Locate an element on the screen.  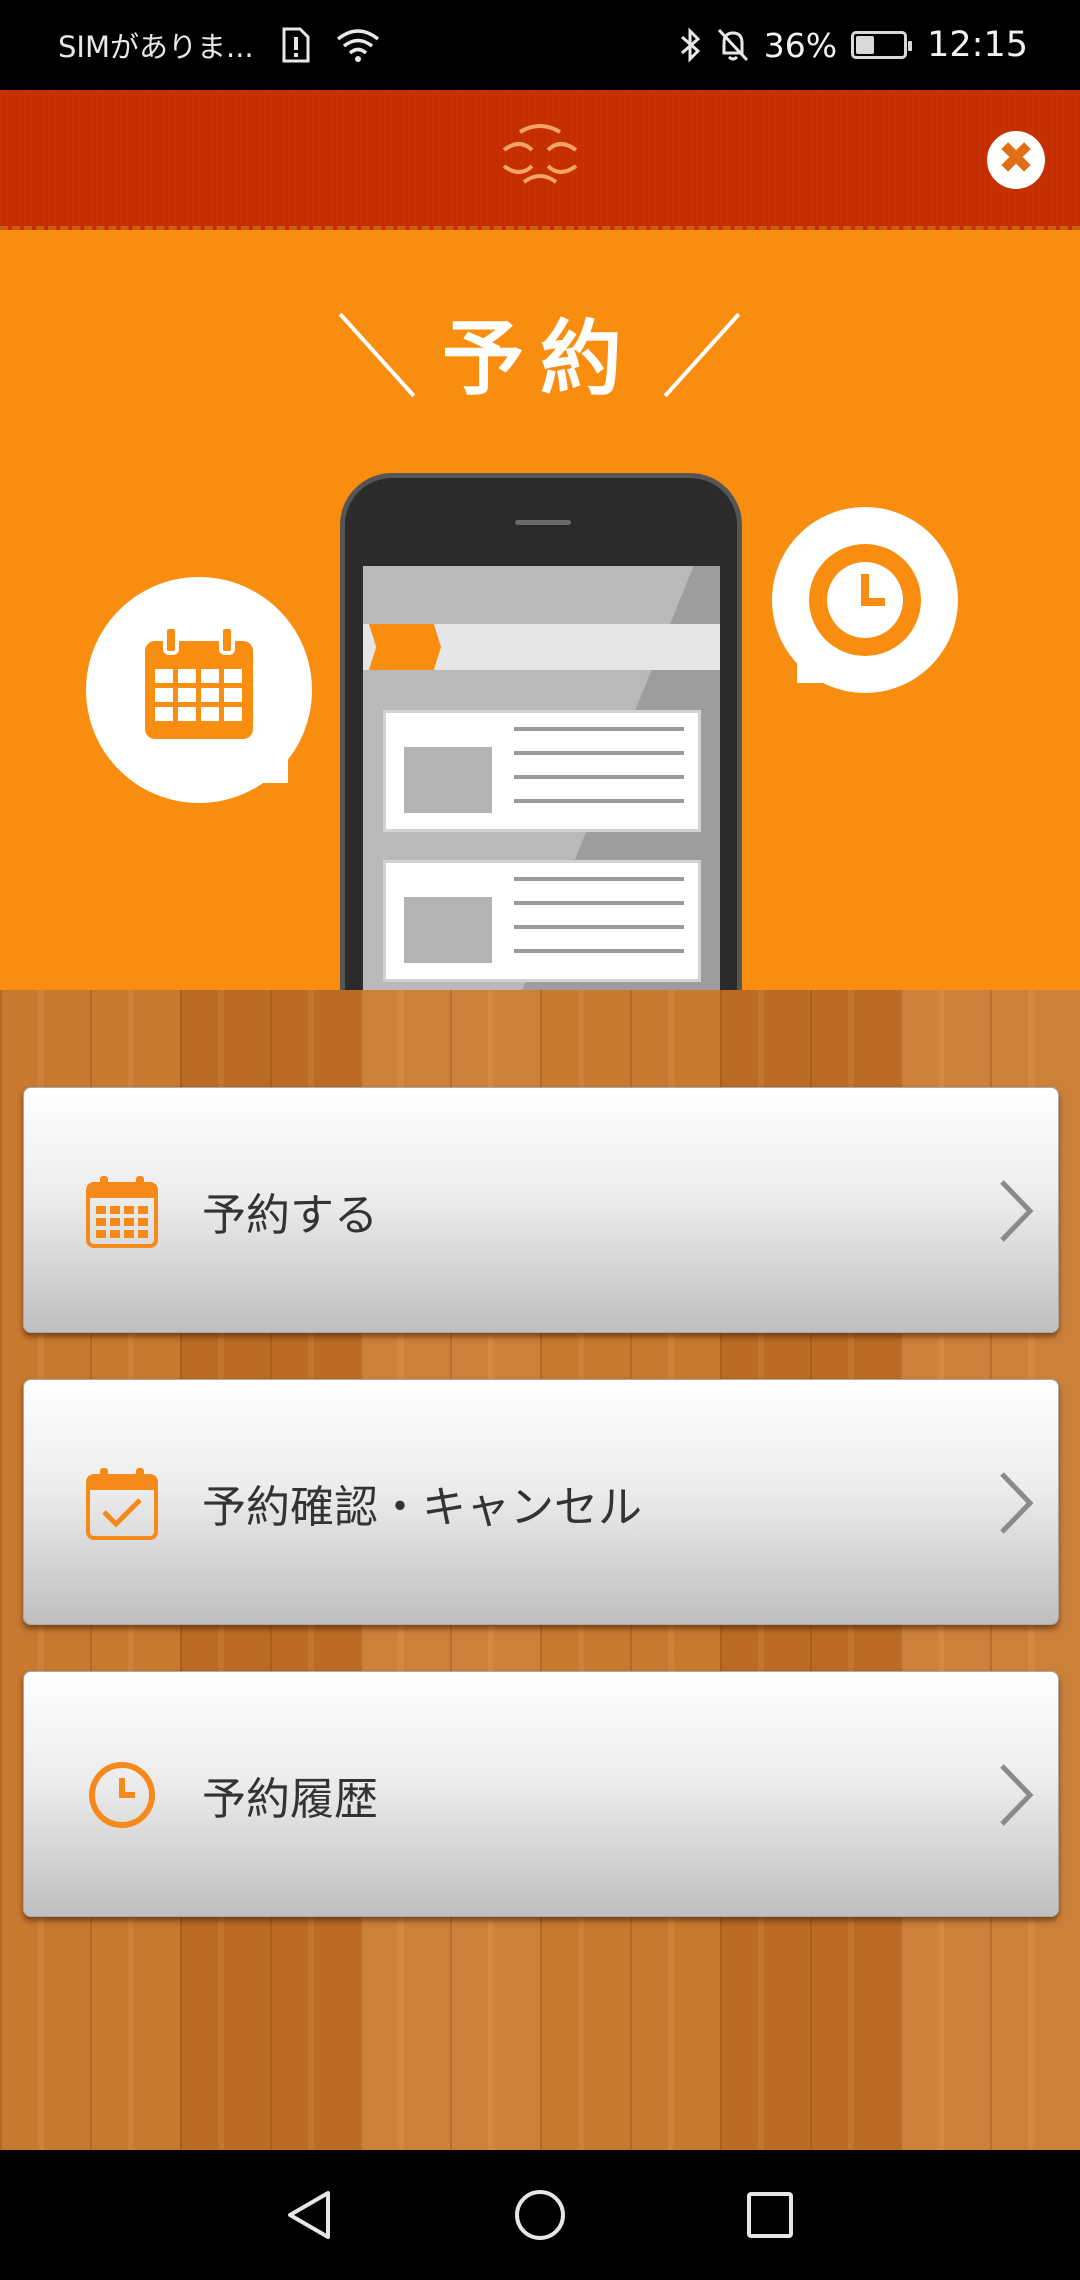
home-icon is located at coordinates (540, 2215).